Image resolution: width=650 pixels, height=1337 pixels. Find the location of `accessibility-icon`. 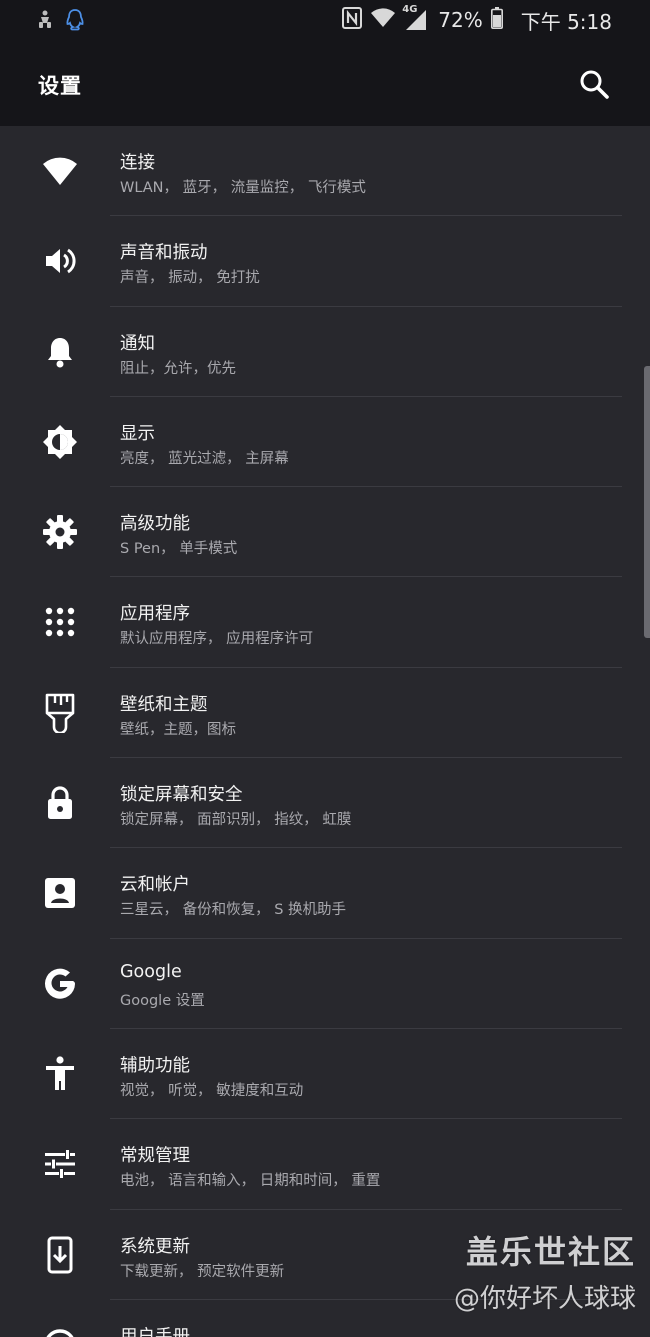

accessibility-icon is located at coordinates (60, 1074).